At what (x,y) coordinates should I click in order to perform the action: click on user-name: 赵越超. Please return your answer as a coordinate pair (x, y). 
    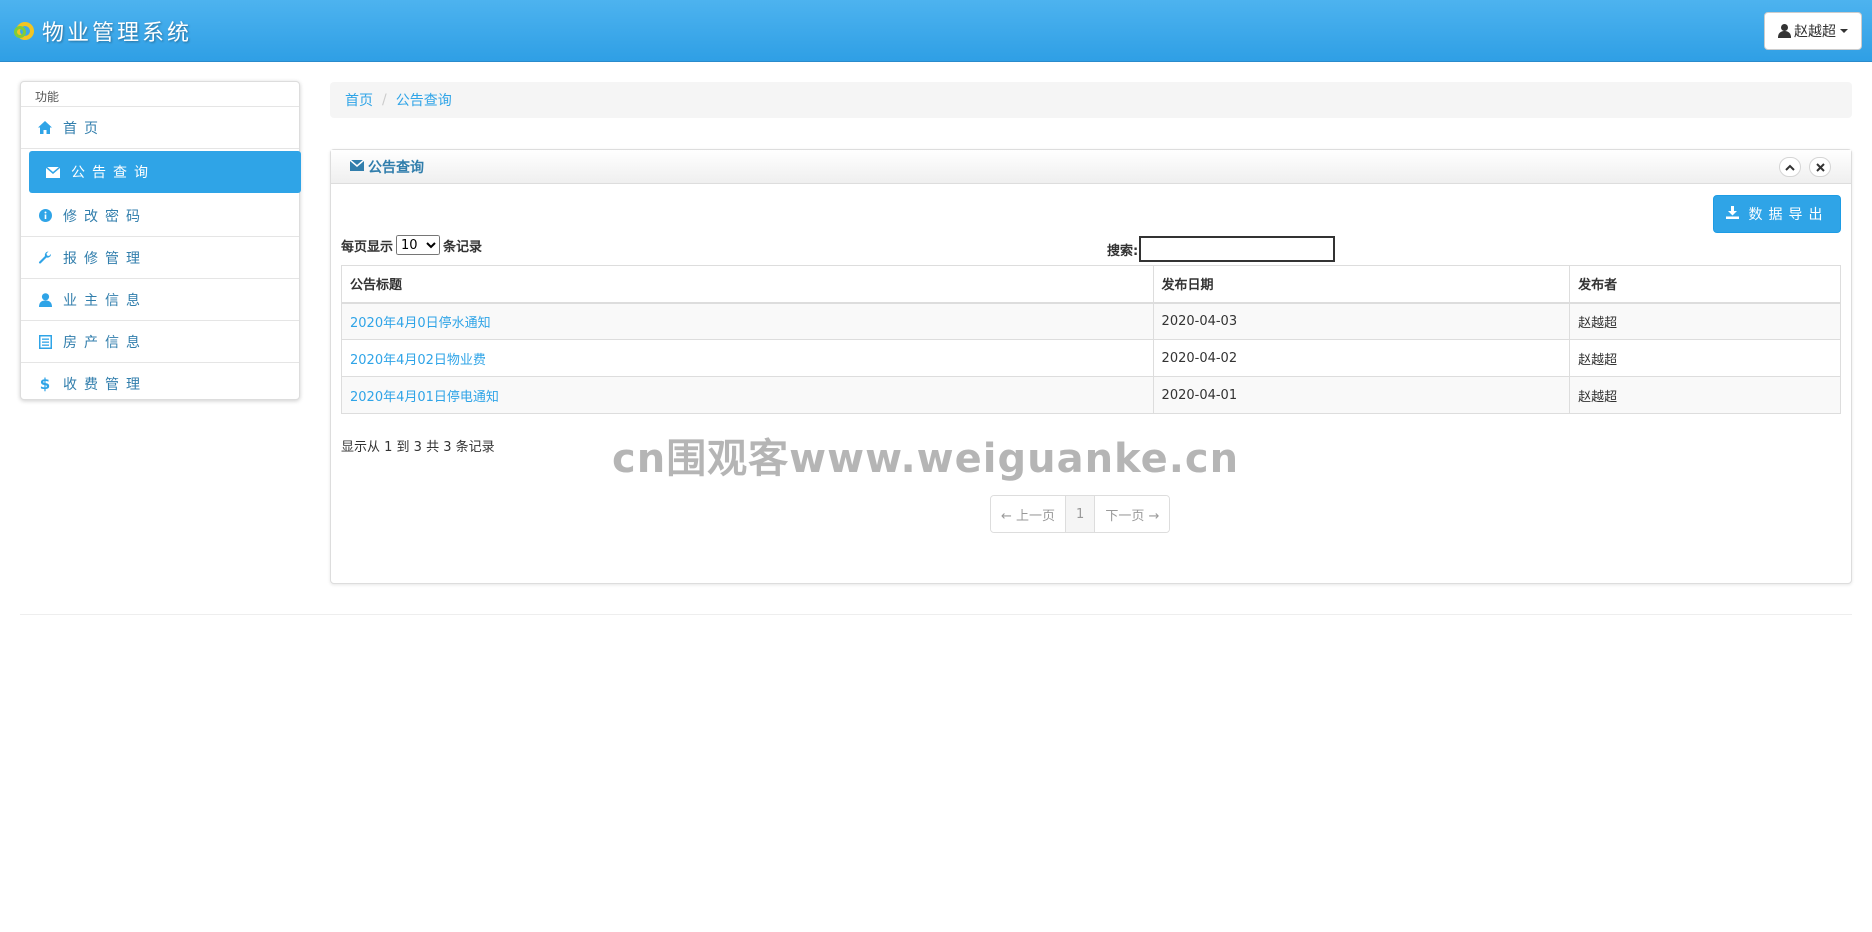
    Looking at the image, I should click on (1815, 32).